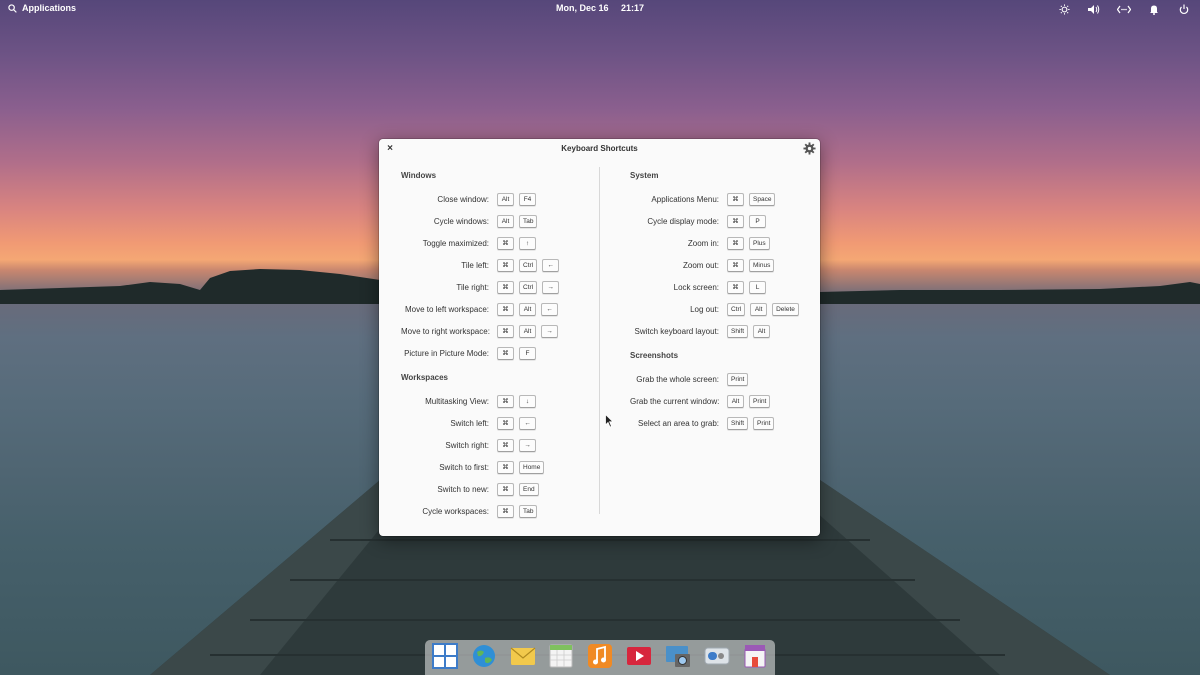 Image resolution: width=1200 pixels, height=675 pixels. Describe the element at coordinates (703, 243) in the screenshot. I see `shortcut-label: Zoom in:` at that location.